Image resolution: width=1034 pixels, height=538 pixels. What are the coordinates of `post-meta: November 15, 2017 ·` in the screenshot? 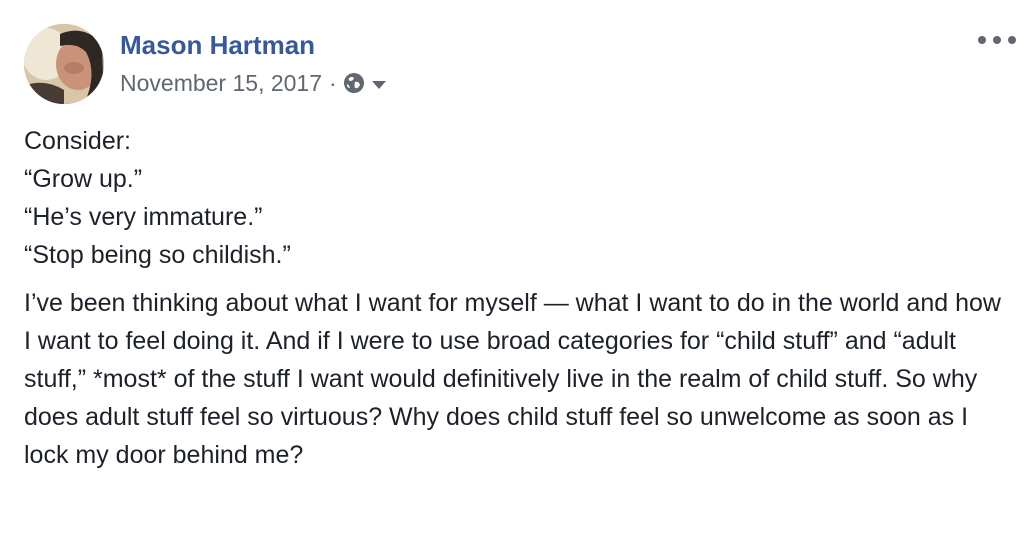 It's located at (253, 83).